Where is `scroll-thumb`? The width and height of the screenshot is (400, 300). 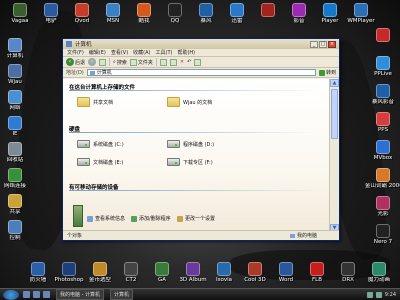
scroll-thumb is located at coordinates (334, 114).